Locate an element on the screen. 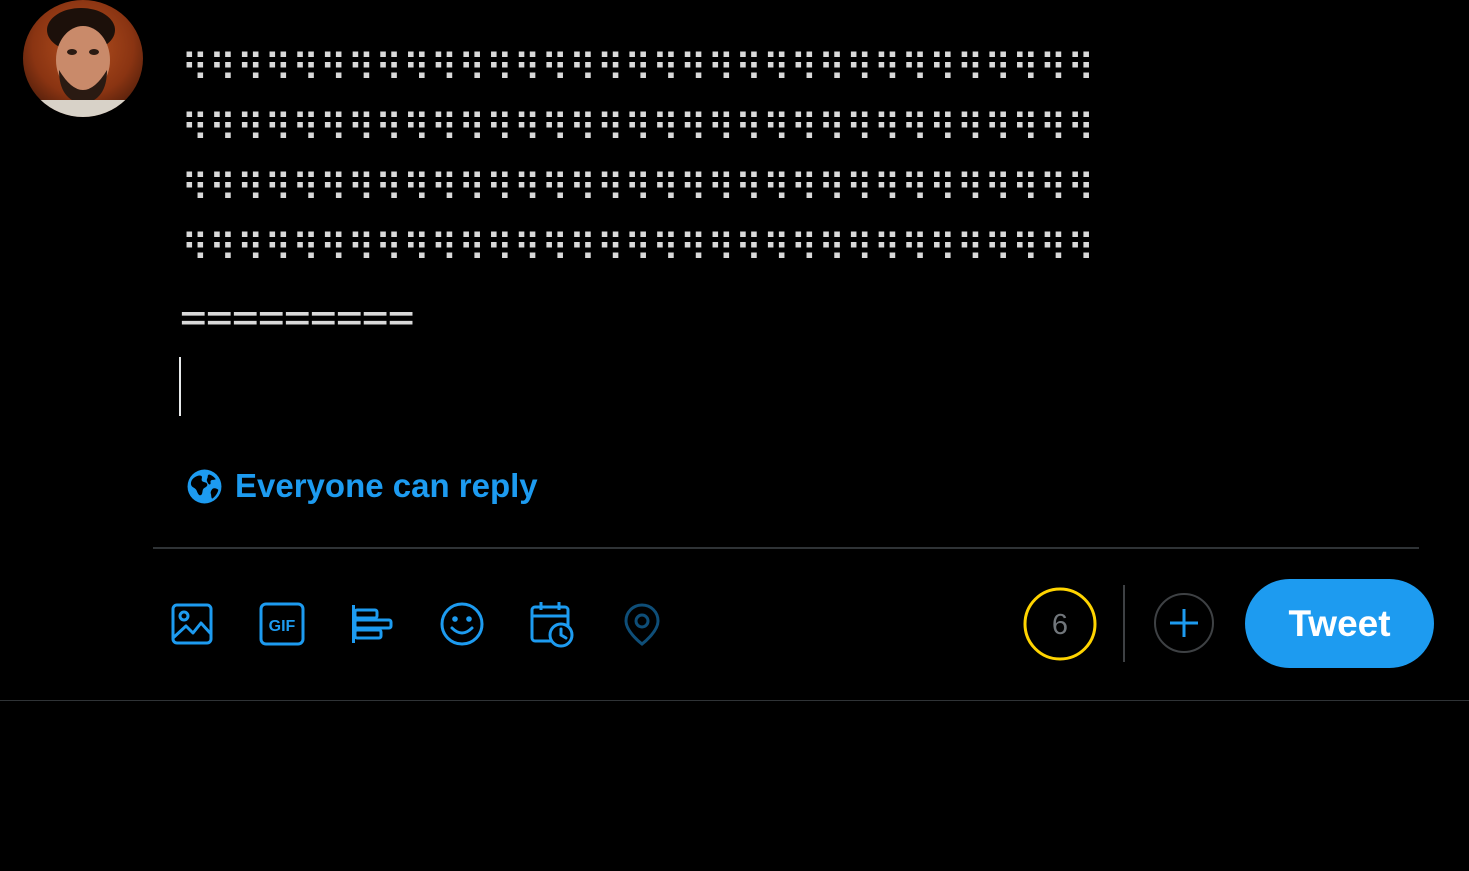 This screenshot has width=1469, height=871. composer-toolbar: GIF is located at coordinates (430, 624).